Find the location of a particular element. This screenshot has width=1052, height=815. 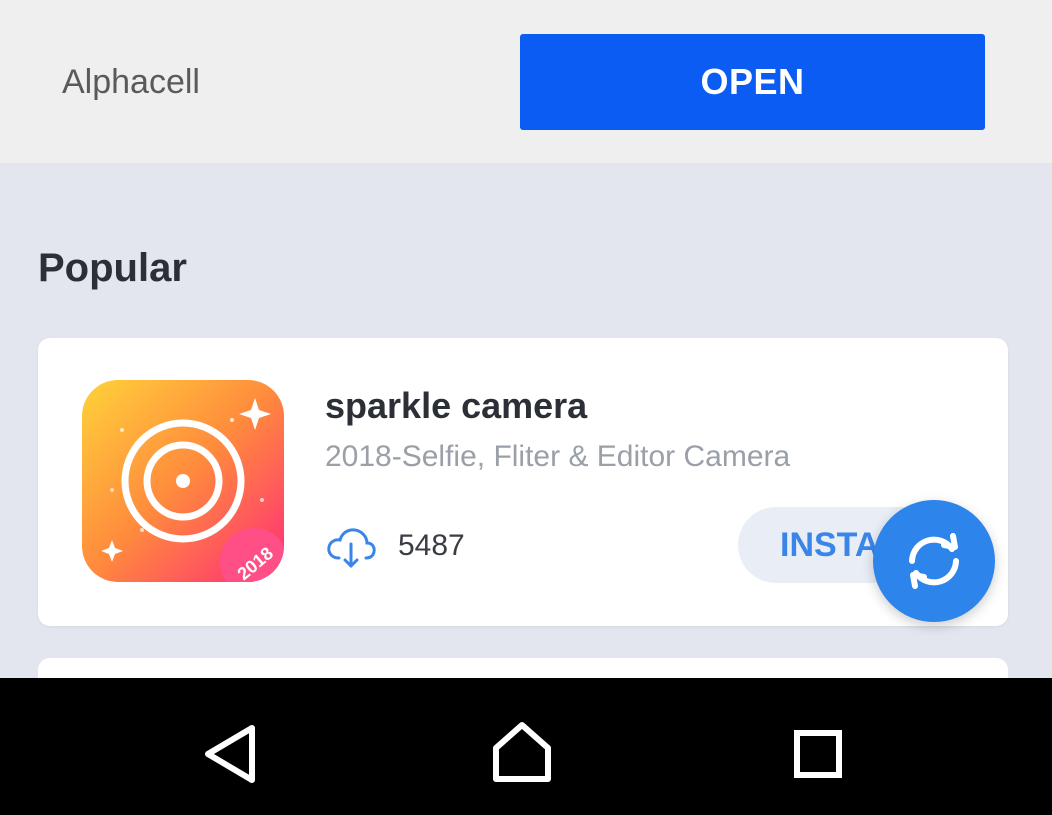

nav-recents-button is located at coordinates (818, 746).